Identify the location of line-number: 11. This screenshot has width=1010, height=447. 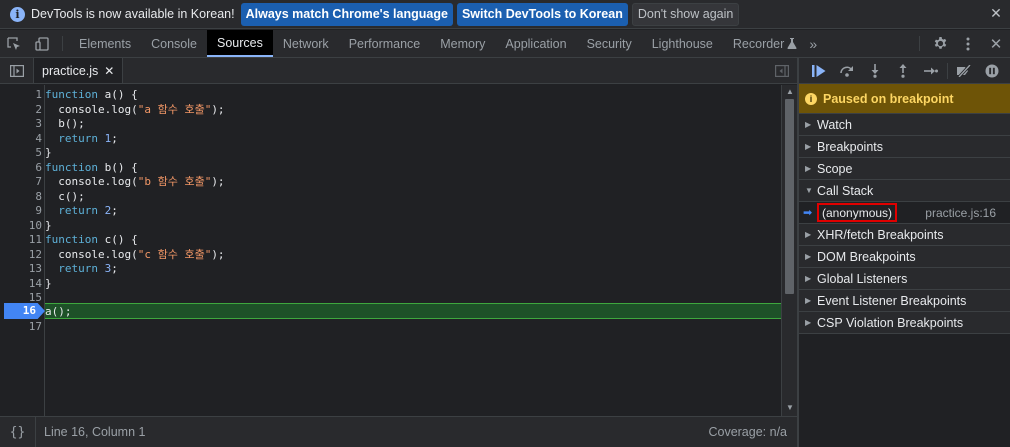
(21, 240).